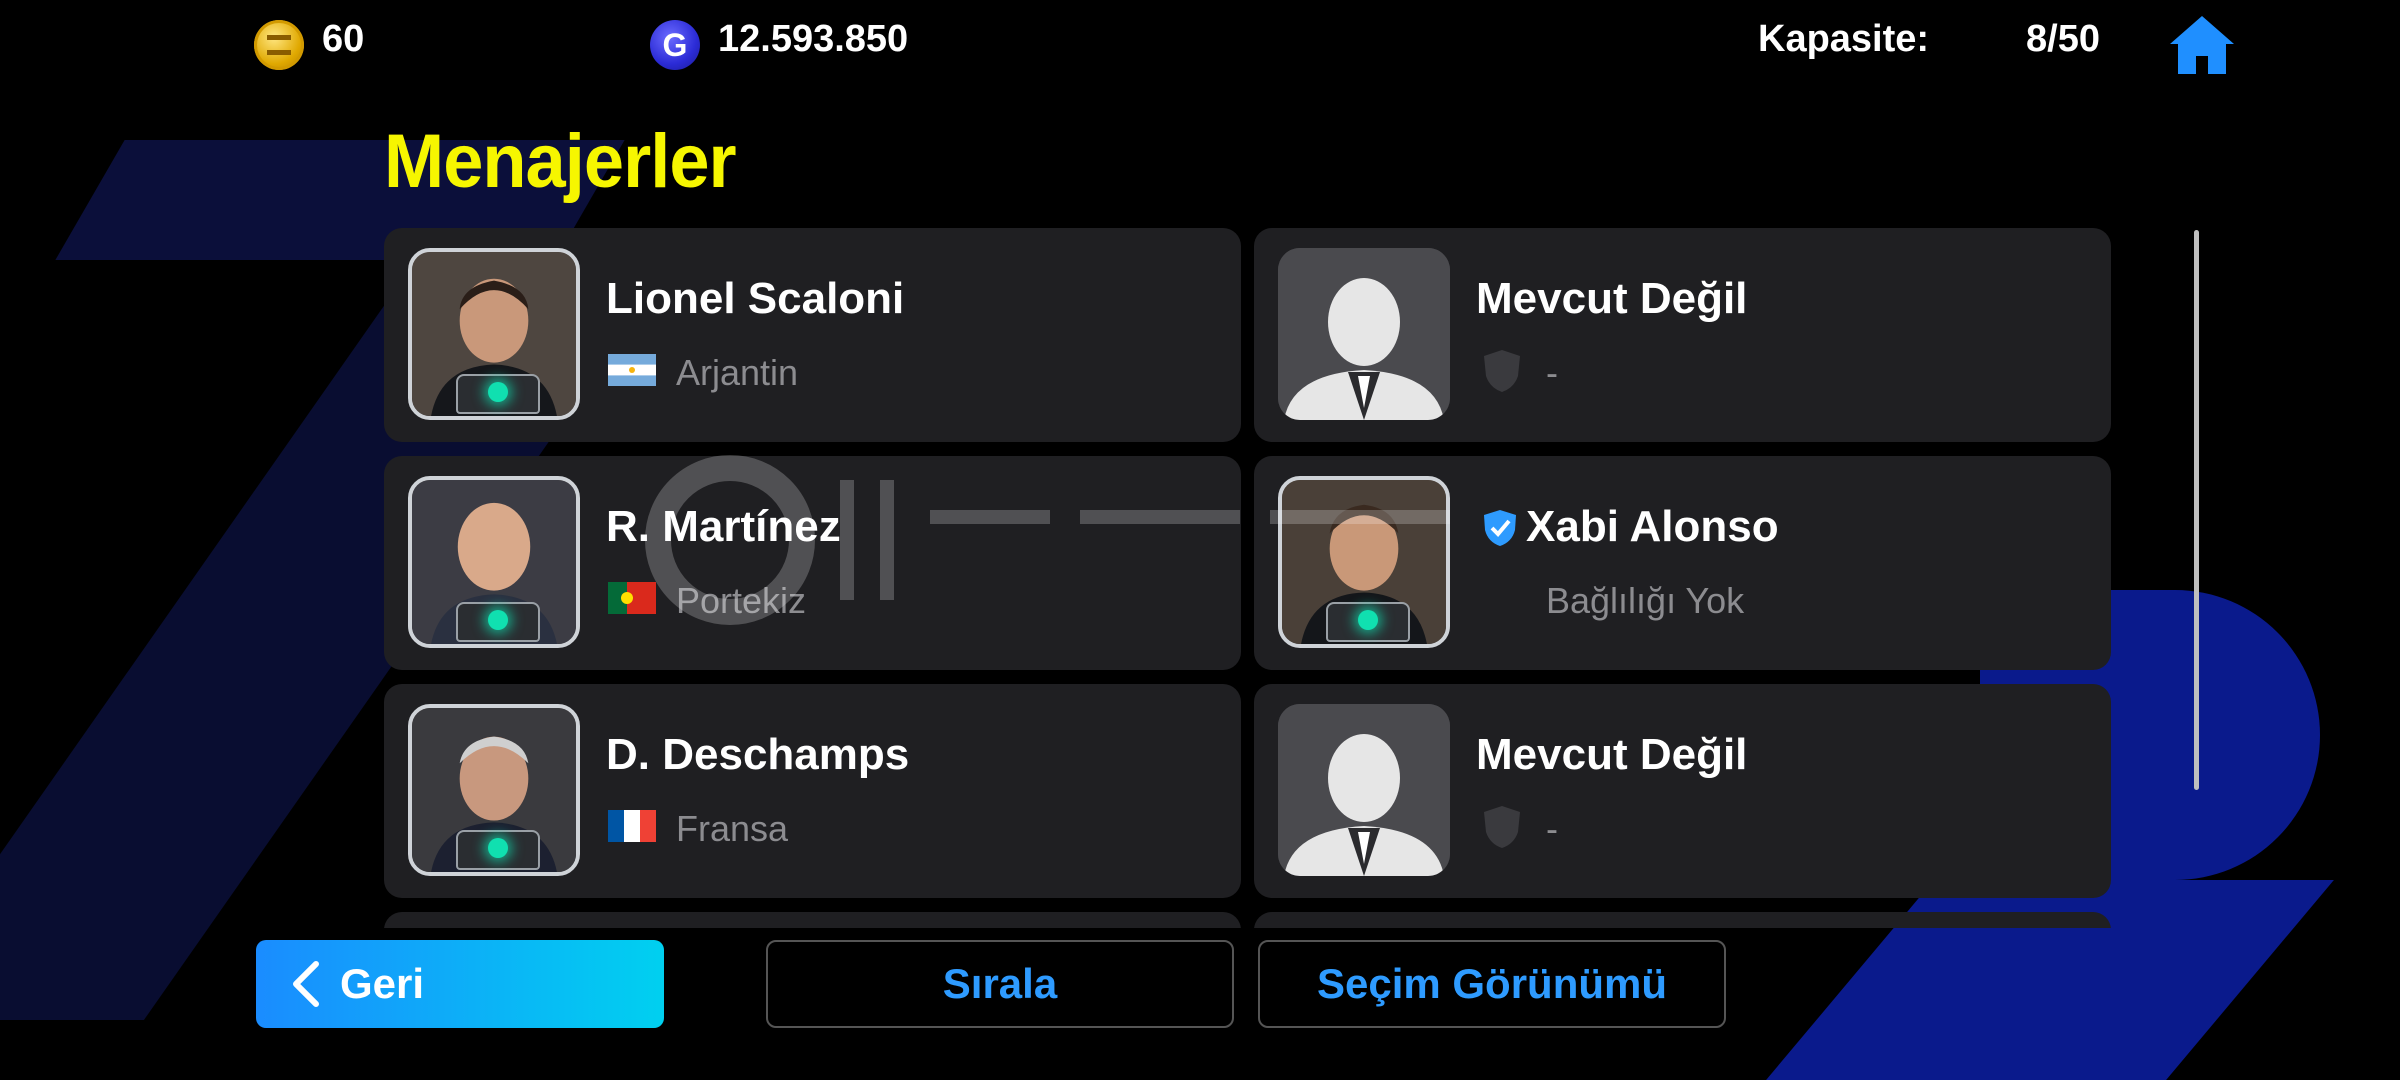 The image size is (2400, 1080). Describe the element at coordinates (632, 370) in the screenshot. I see `argentina-flag-icon` at that location.